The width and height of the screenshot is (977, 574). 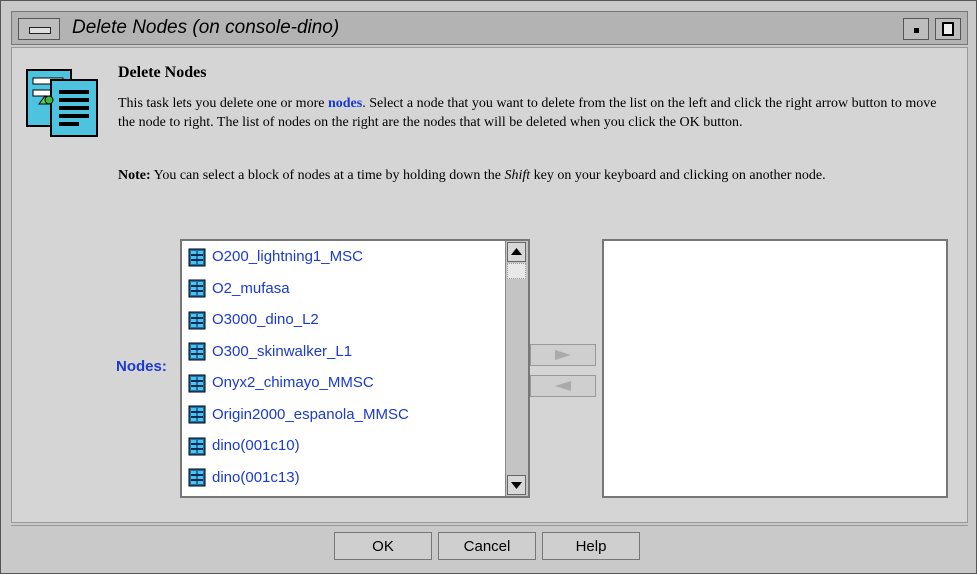 I want to click on left-arrow-icon, so click(x=563, y=386).